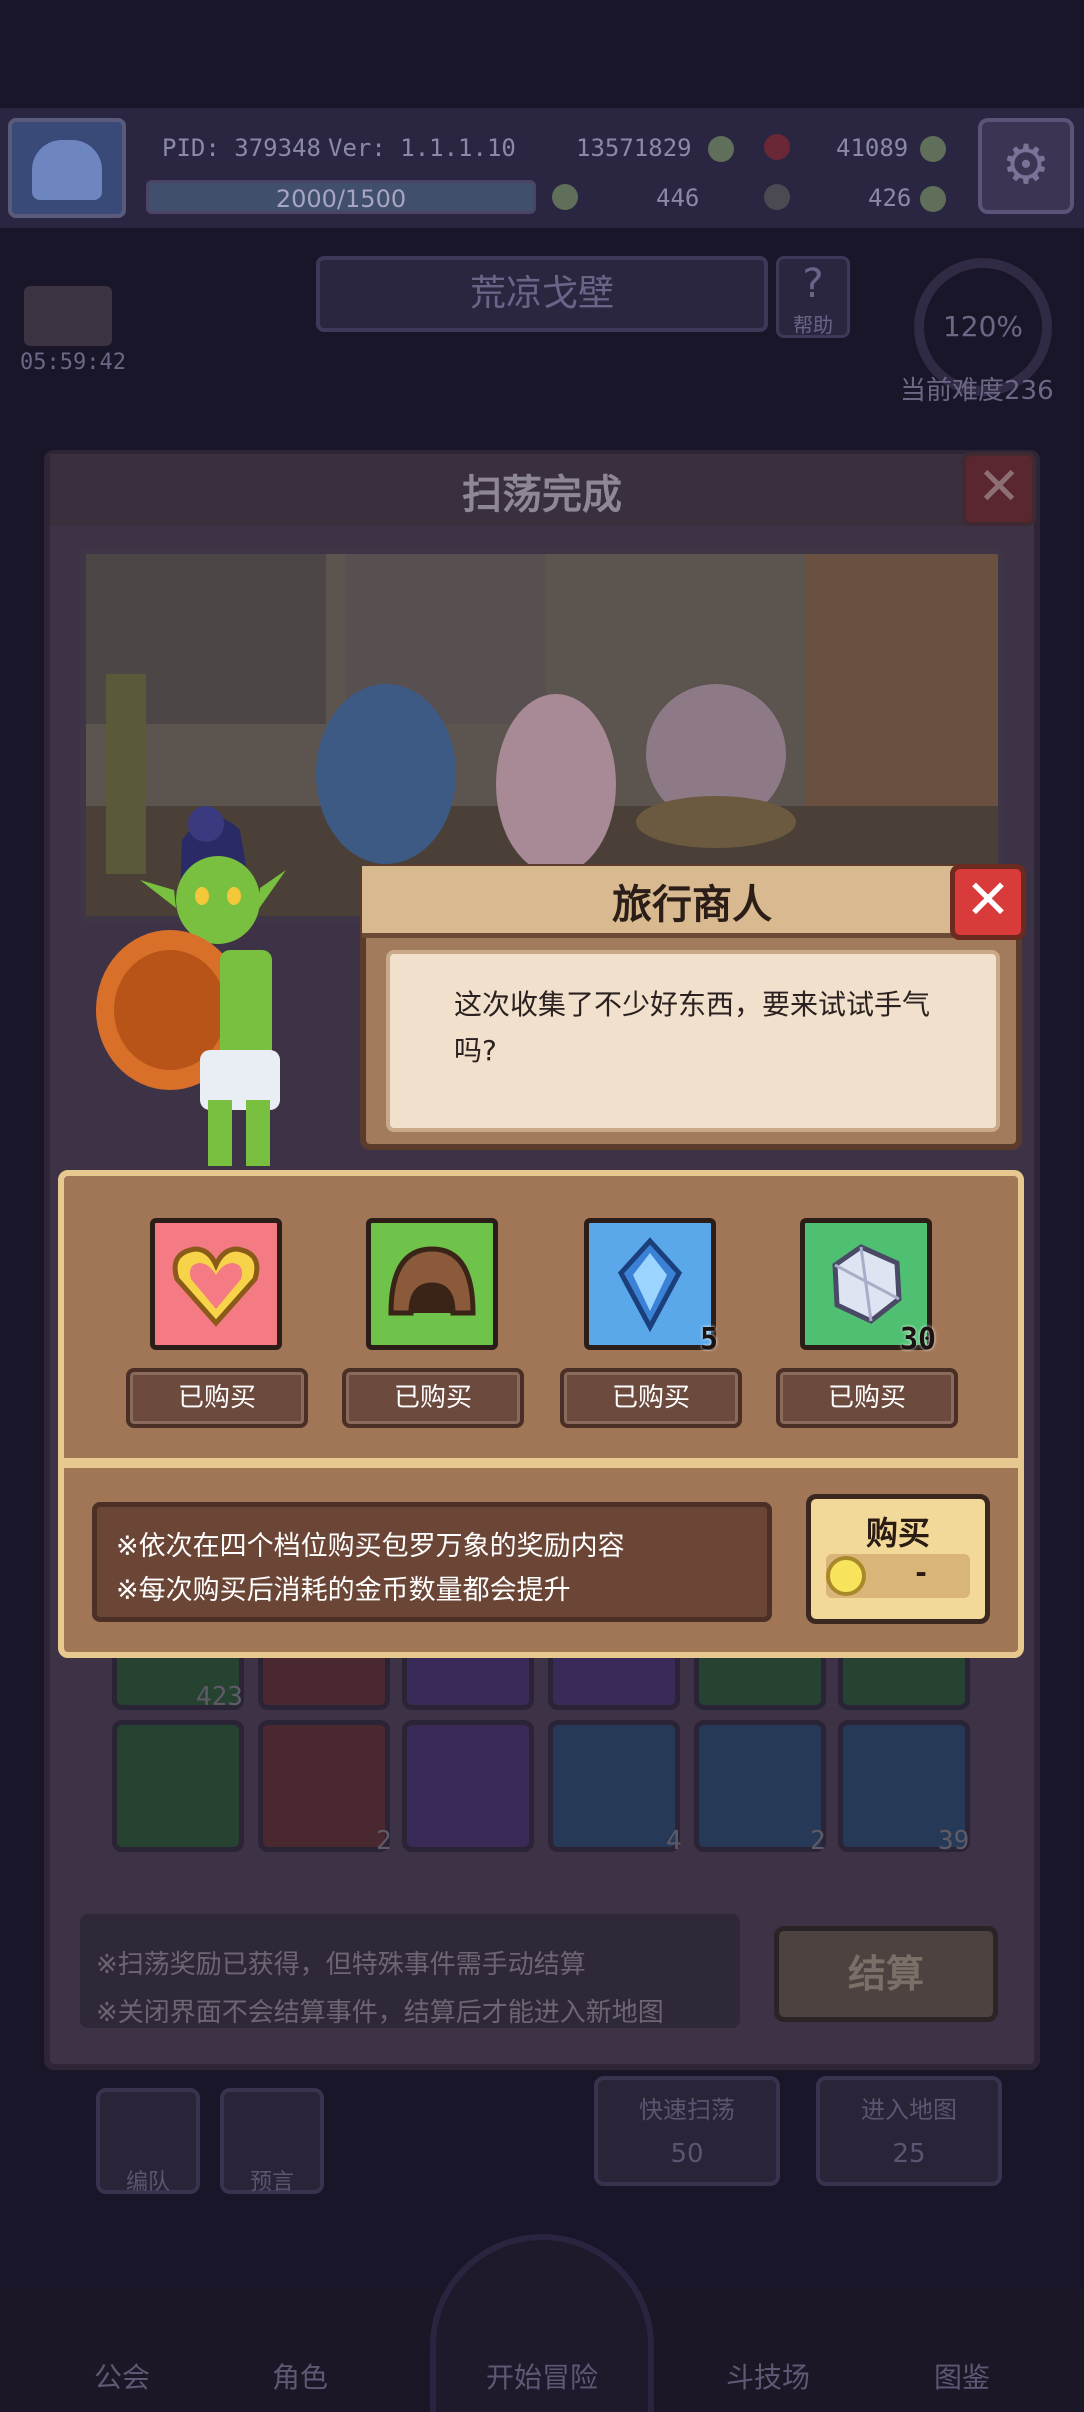 This screenshot has height=2412, width=1084. Describe the element at coordinates (475, 1050) in the screenshot. I see `speech-line: 吗?` at that location.